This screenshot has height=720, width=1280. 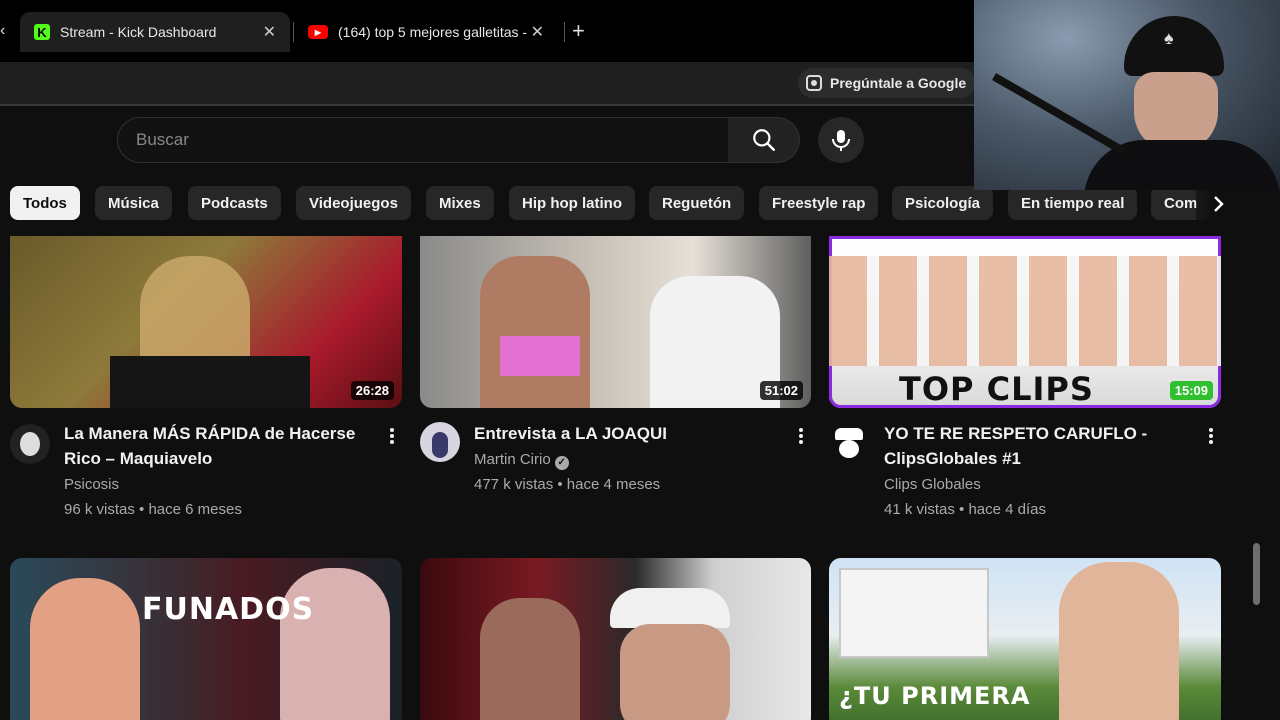 What do you see at coordinates (45, 203) in the screenshot?
I see `chip-todos: Todos` at bounding box center [45, 203].